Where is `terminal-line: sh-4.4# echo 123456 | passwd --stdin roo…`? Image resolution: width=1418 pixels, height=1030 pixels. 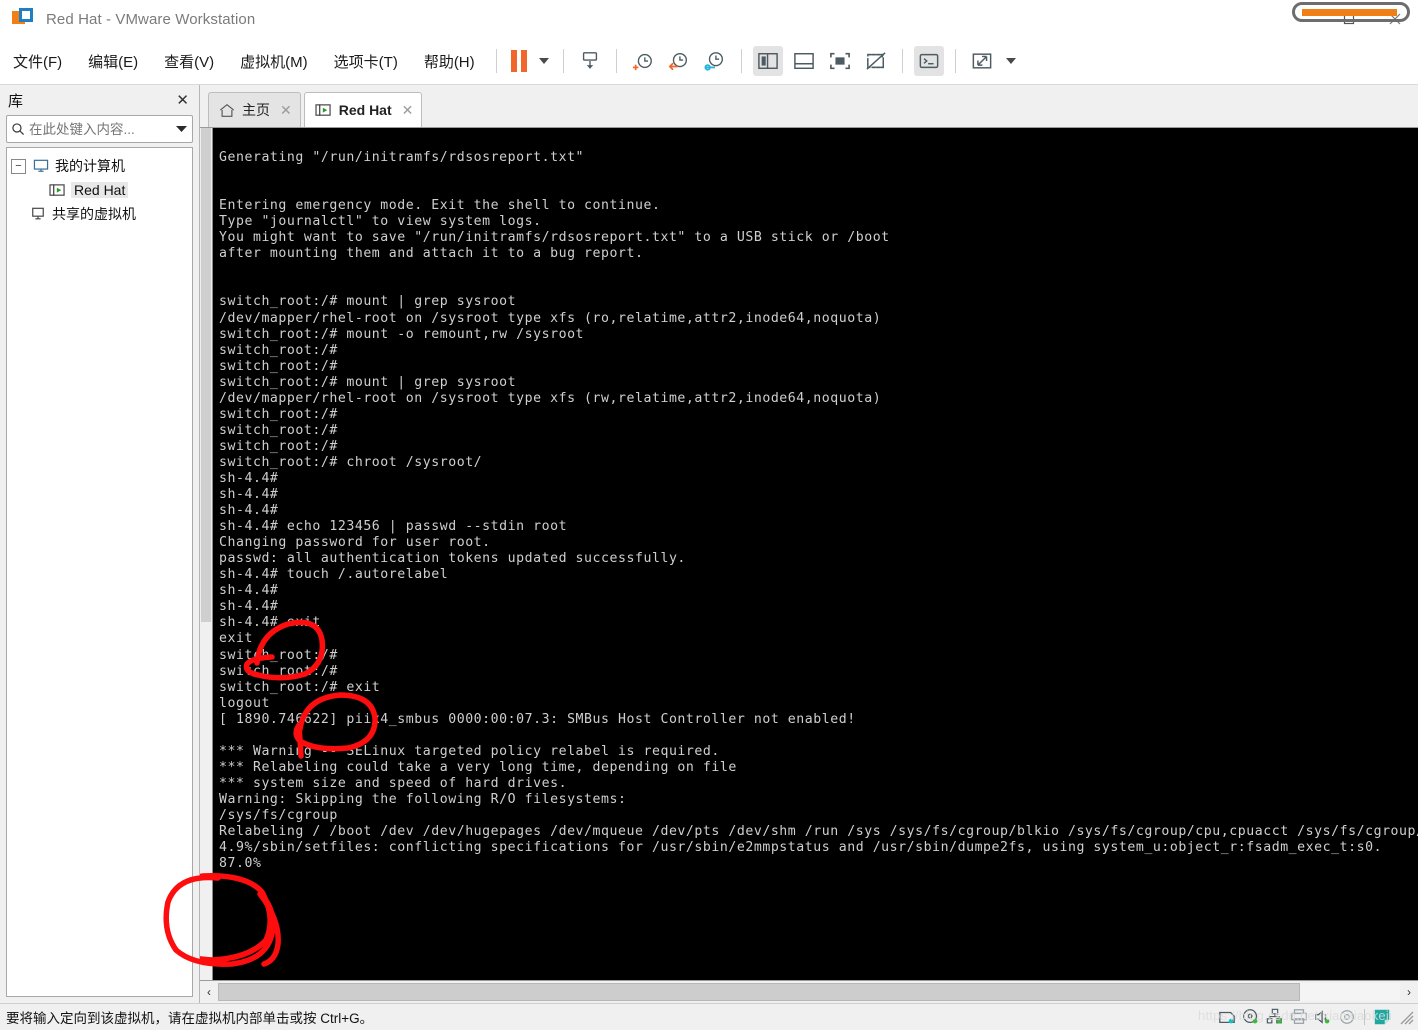
terminal-line: sh-4.4# echo 123456 | passwd --stdin roo… is located at coordinates (393, 527).